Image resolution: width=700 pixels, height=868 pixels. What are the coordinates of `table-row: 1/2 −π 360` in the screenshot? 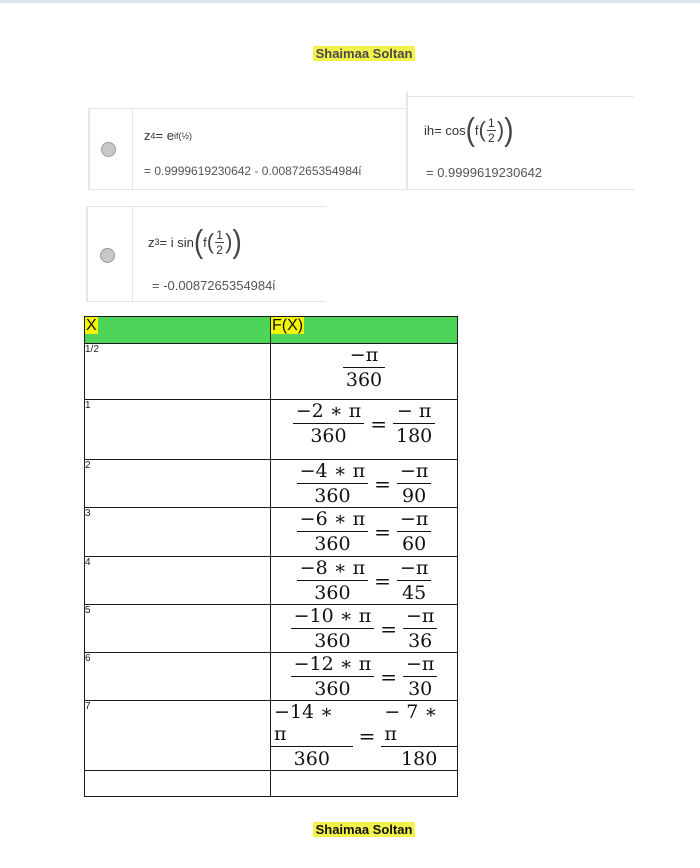 It's located at (271, 371).